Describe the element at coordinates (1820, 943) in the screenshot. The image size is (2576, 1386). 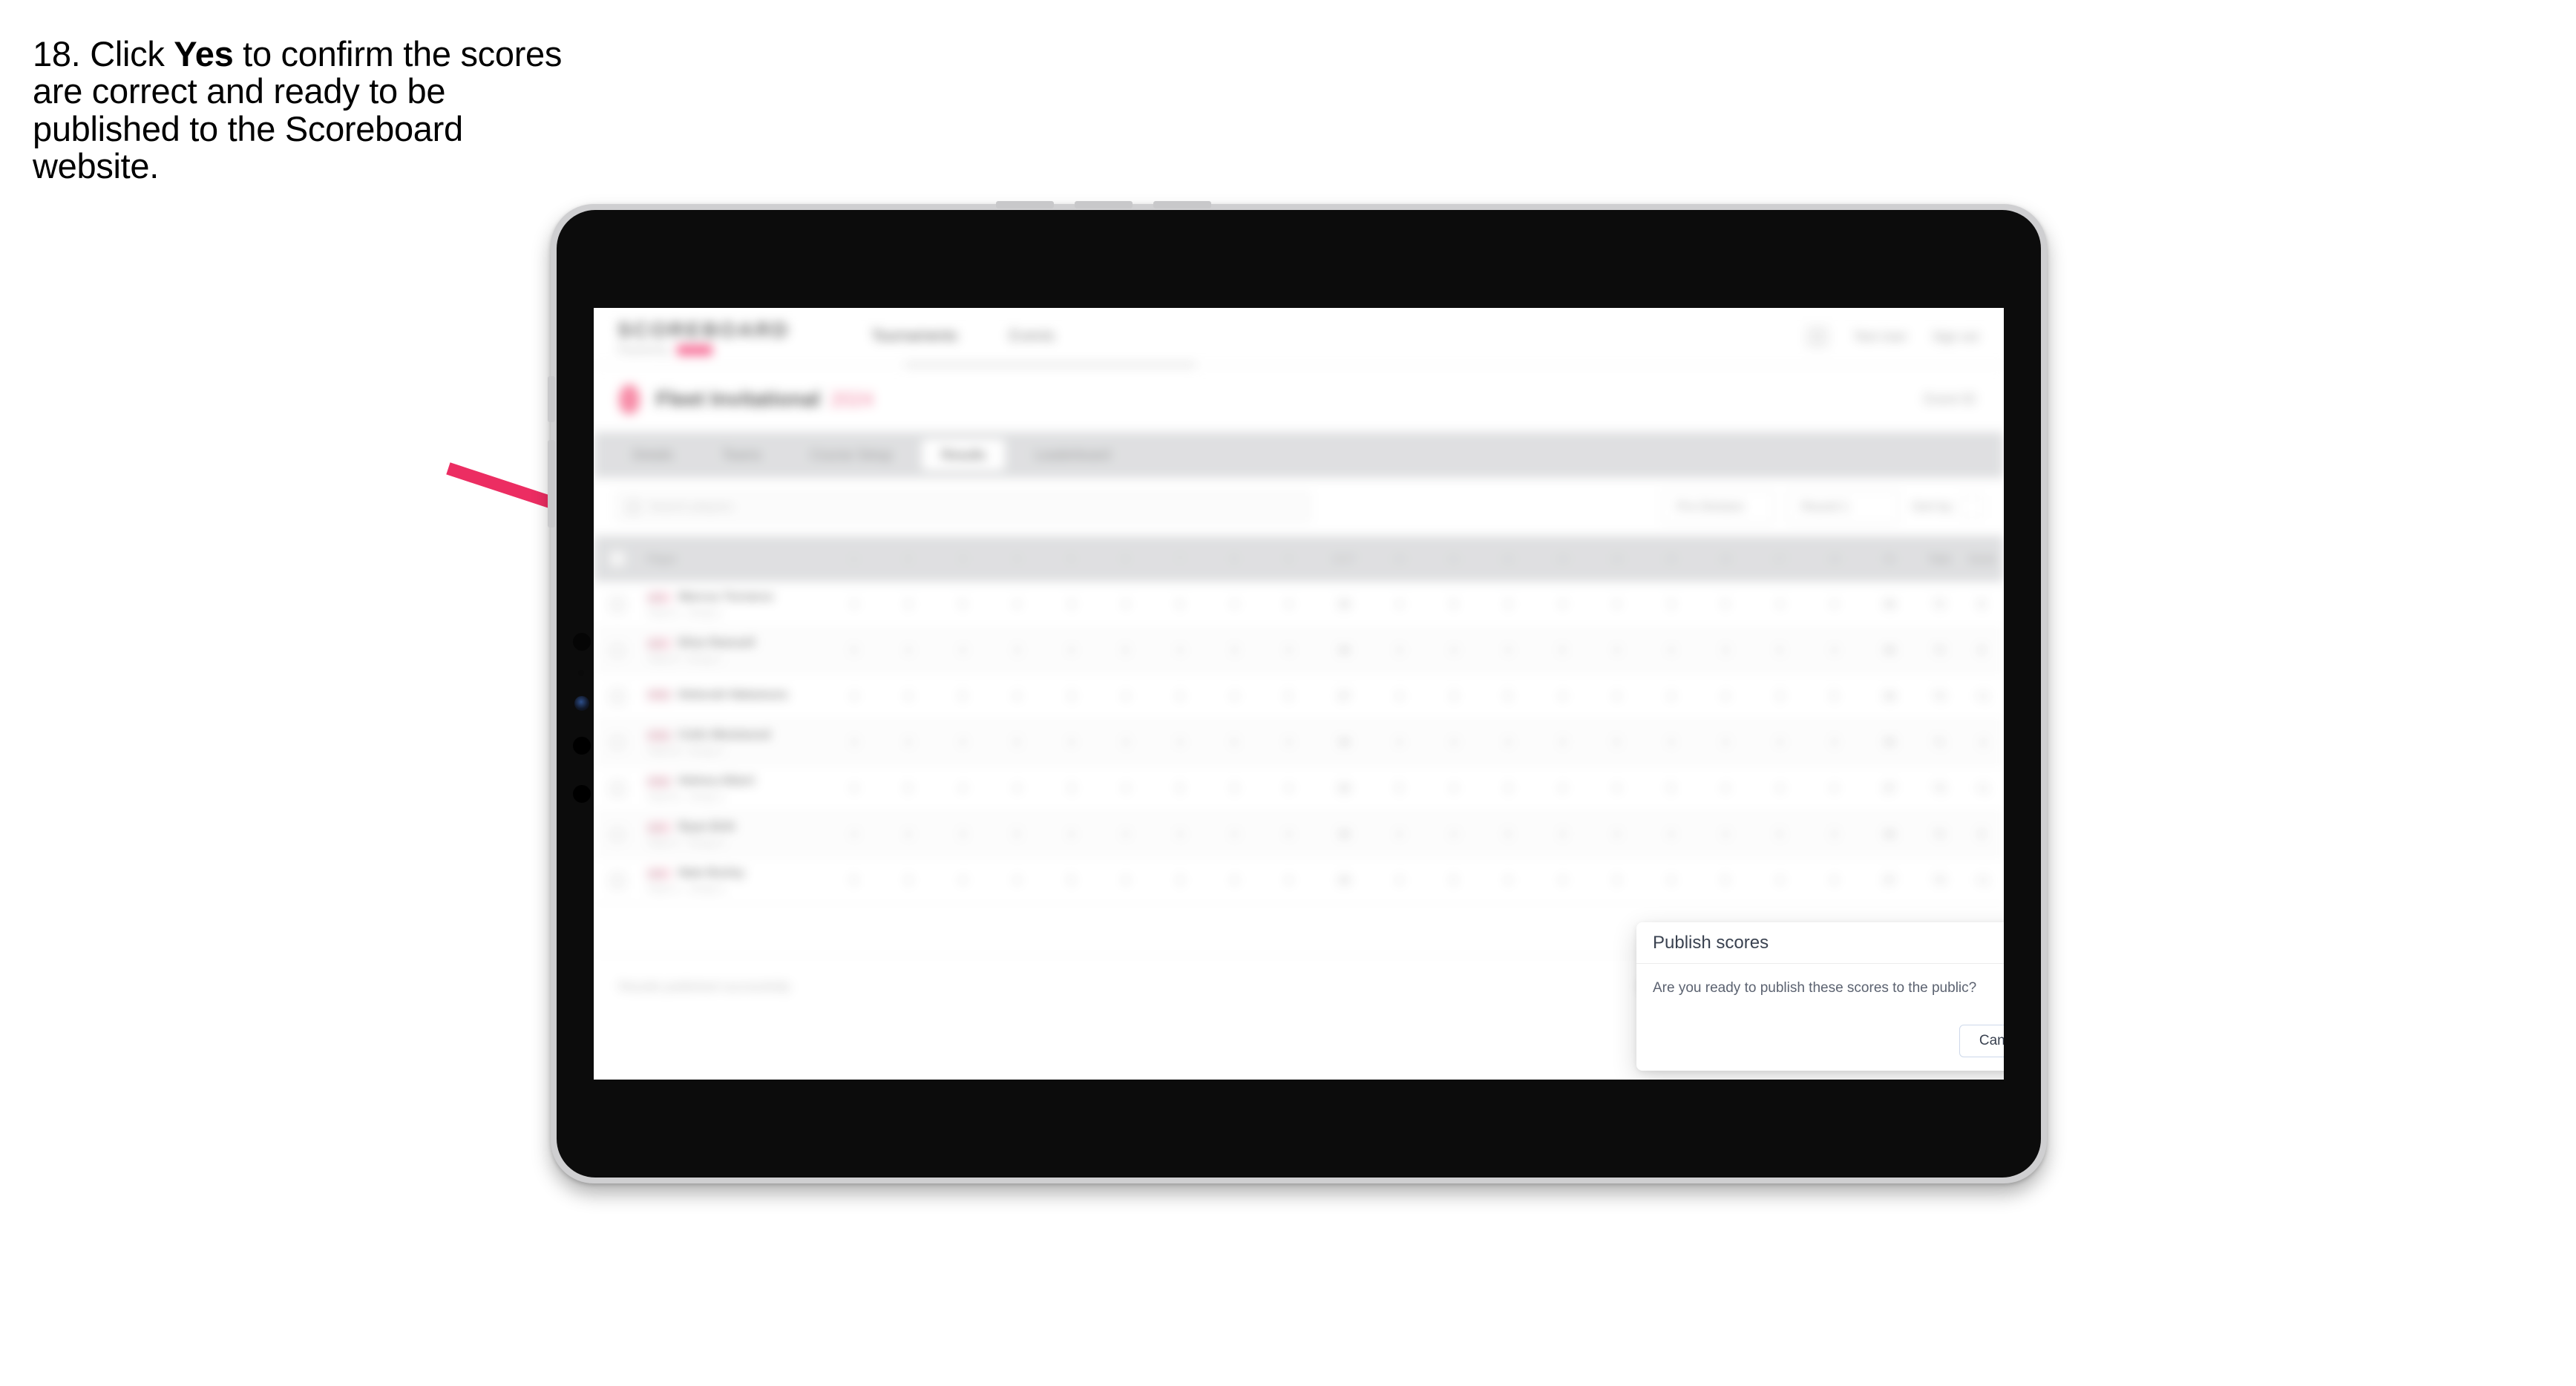
I see `dialog-header: Publish scores ✕` at that location.